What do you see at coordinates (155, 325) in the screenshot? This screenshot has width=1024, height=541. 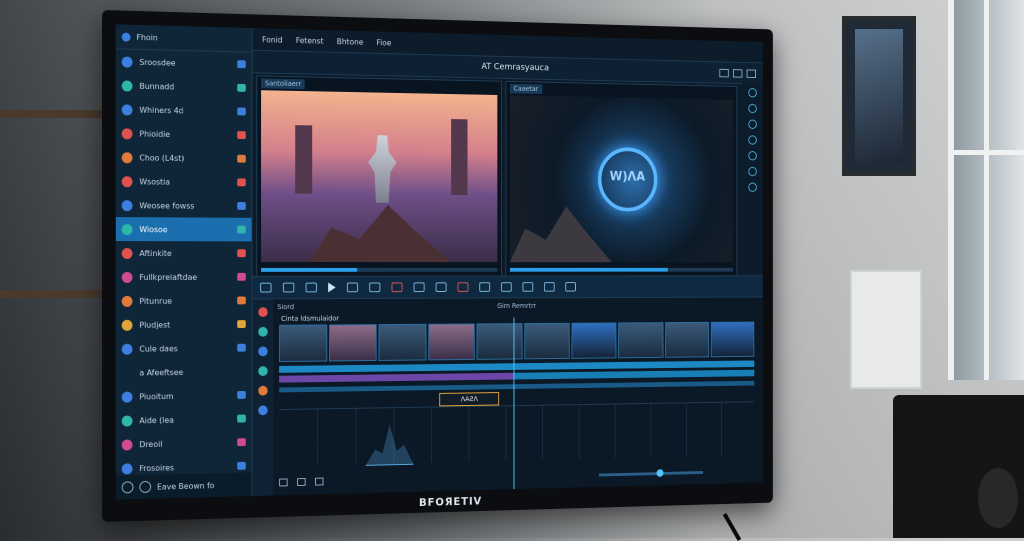 I see `sidebar-item-label: Pludjest` at bounding box center [155, 325].